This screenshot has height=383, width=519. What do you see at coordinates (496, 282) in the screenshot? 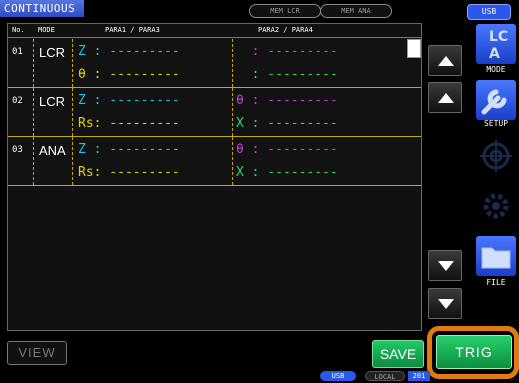
I see `file-label: FILE` at bounding box center [496, 282].